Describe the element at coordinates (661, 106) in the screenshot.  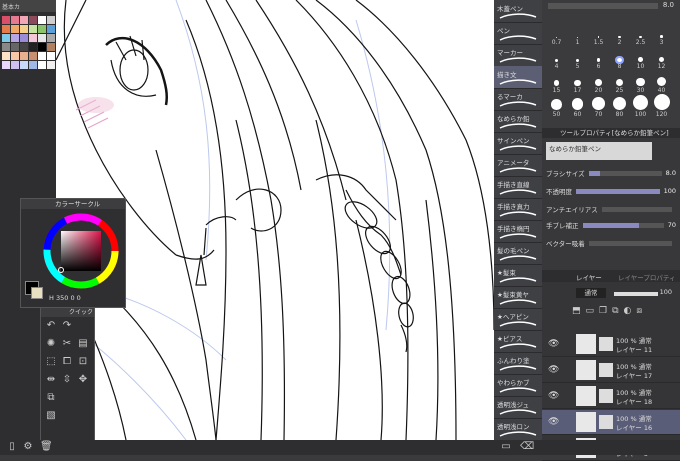
I see `brush-size-preset: 120` at that location.